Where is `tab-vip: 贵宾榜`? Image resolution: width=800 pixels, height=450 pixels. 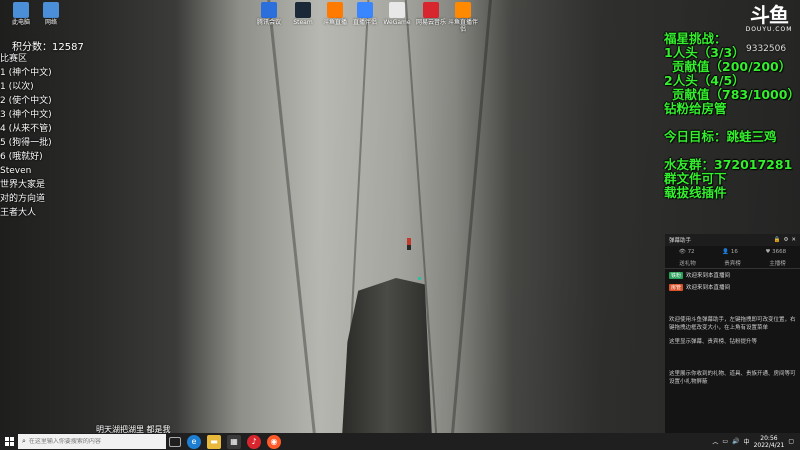 tab-vip: 贵宾榜 is located at coordinates (732, 263).